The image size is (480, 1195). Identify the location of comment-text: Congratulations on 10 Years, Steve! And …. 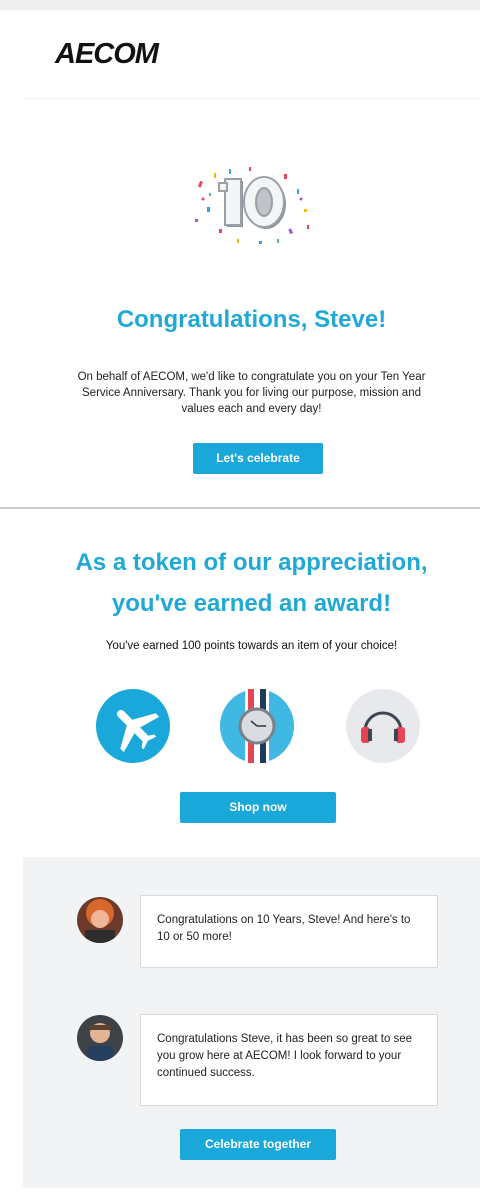
(284, 928).